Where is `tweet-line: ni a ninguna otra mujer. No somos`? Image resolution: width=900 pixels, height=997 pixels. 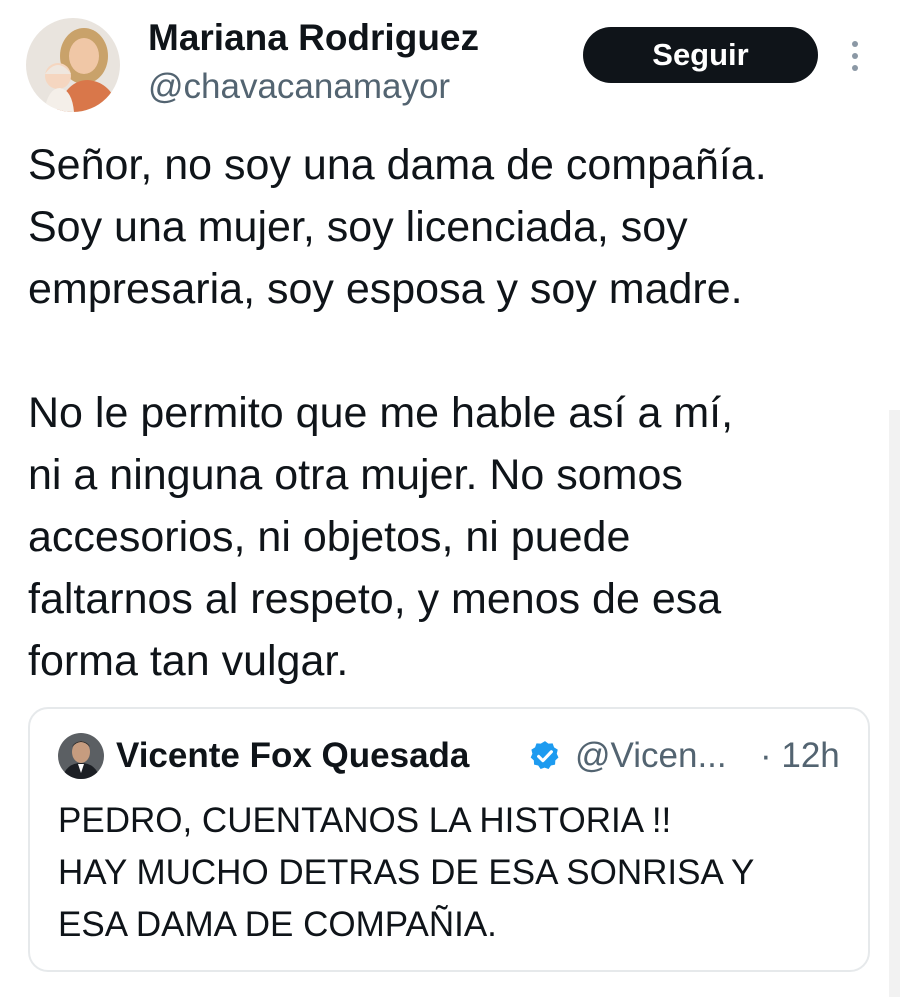
tweet-line: ni a ninguna otra mujer. No somos is located at coordinates (355, 475).